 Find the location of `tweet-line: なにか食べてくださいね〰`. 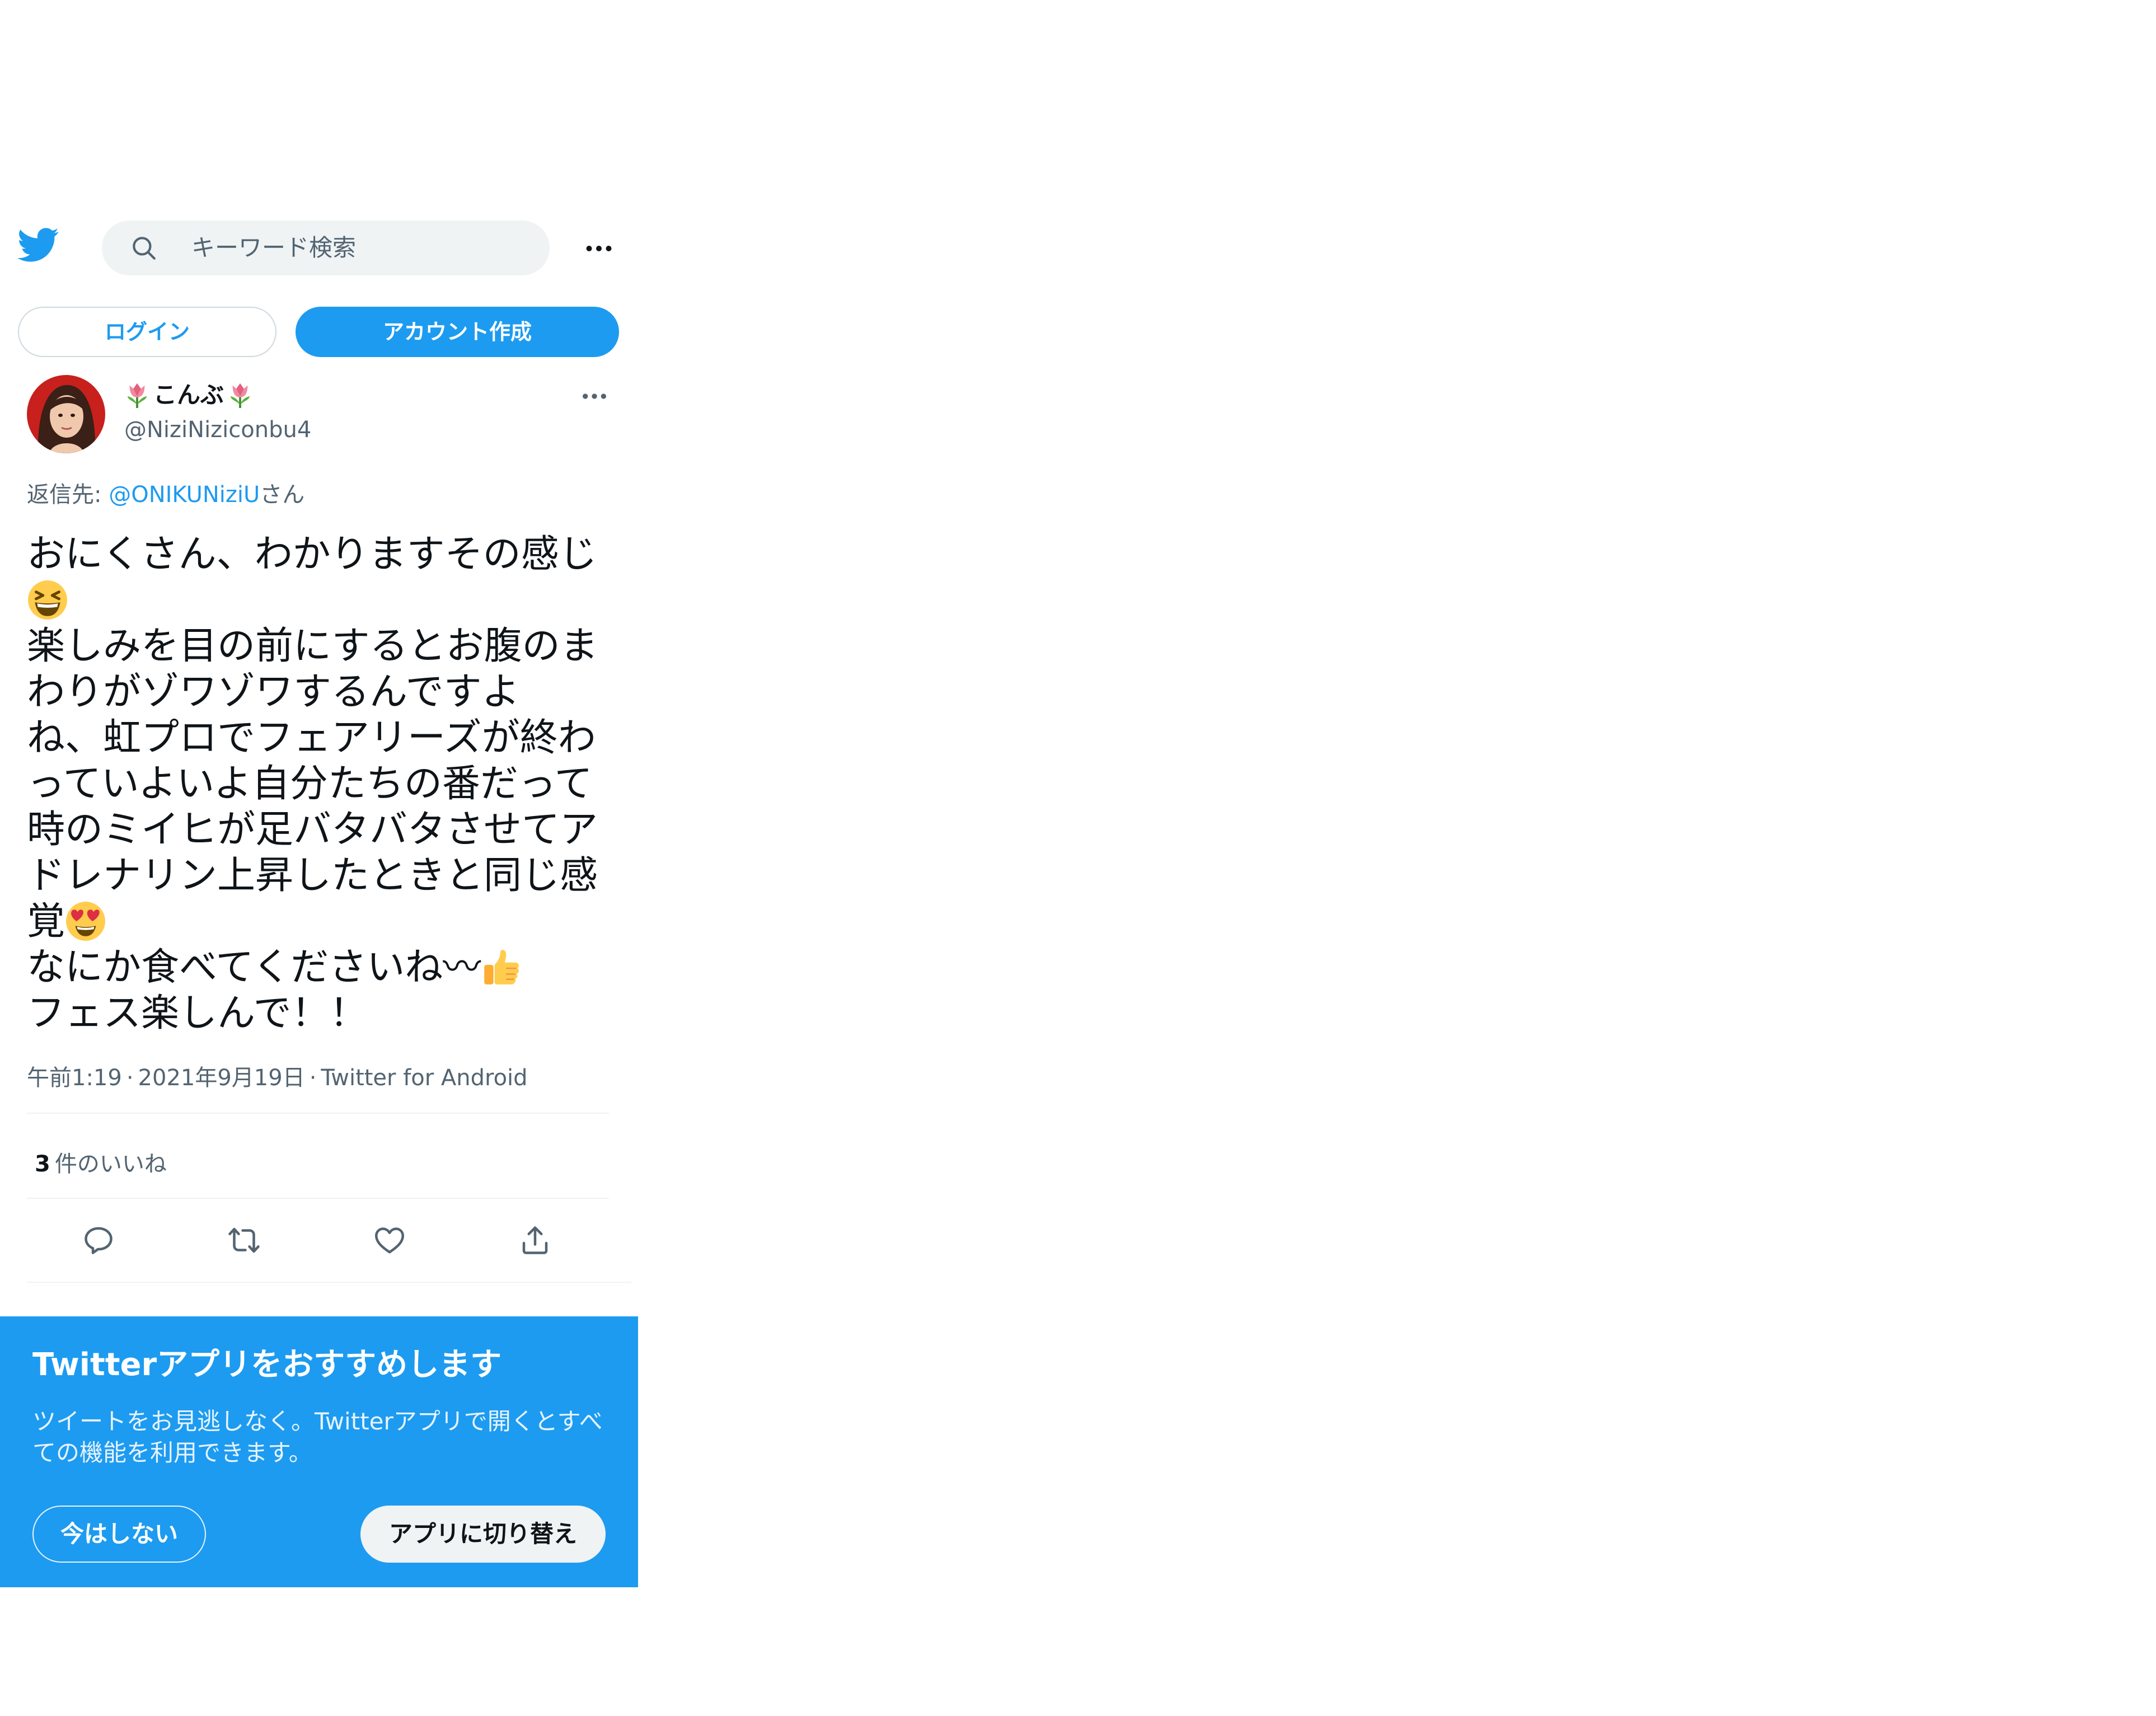

tweet-line: なにか食べてくださいね〰 is located at coordinates (323, 968).